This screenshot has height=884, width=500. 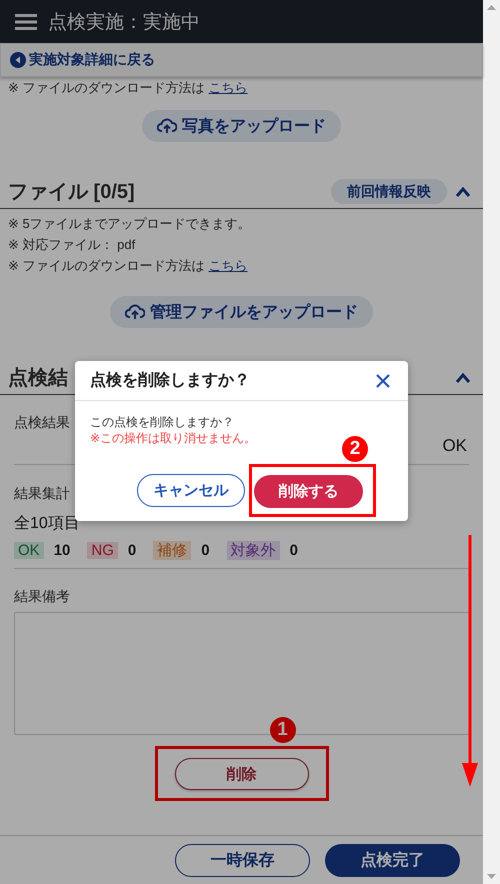 What do you see at coordinates (170, 380) in the screenshot?
I see `dialog-title: 点検を削除しますか？` at bounding box center [170, 380].